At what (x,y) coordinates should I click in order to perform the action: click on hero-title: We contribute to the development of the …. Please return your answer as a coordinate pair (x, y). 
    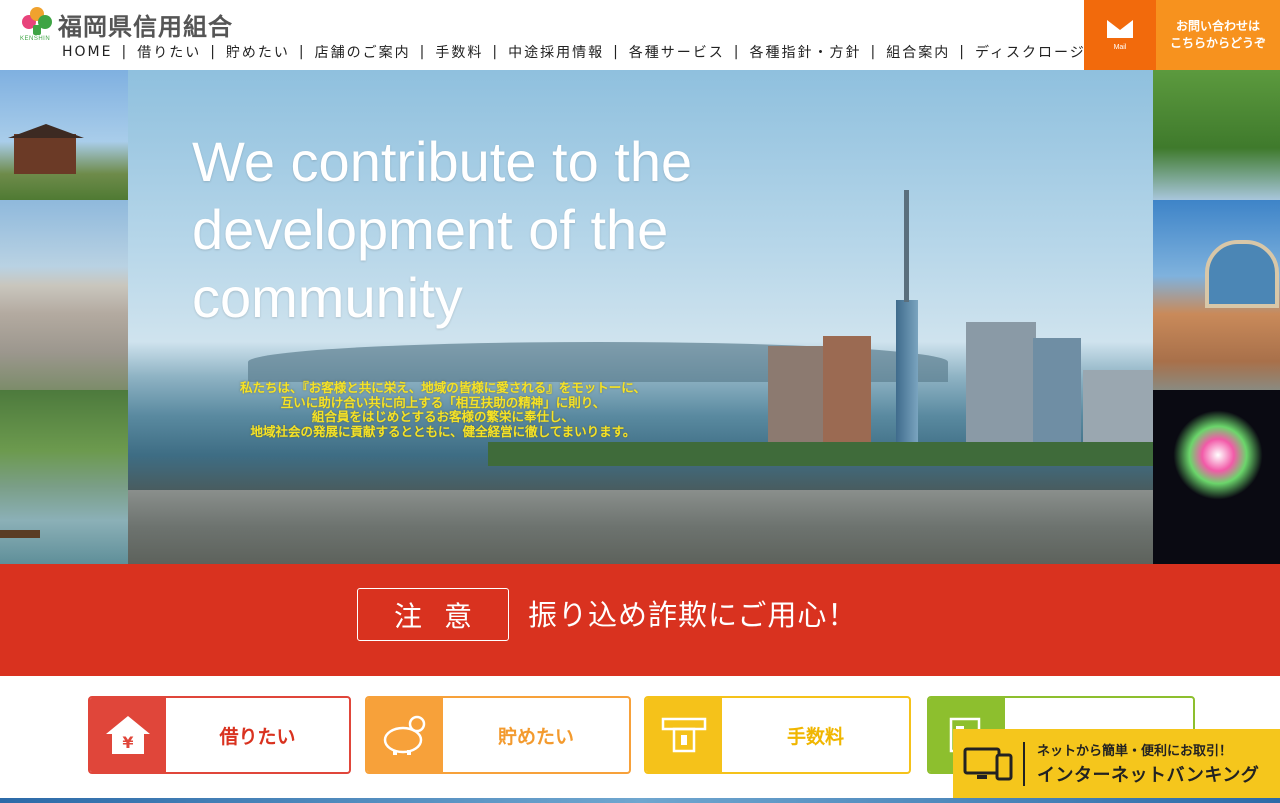
    Looking at the image, I should click on (442, 229).